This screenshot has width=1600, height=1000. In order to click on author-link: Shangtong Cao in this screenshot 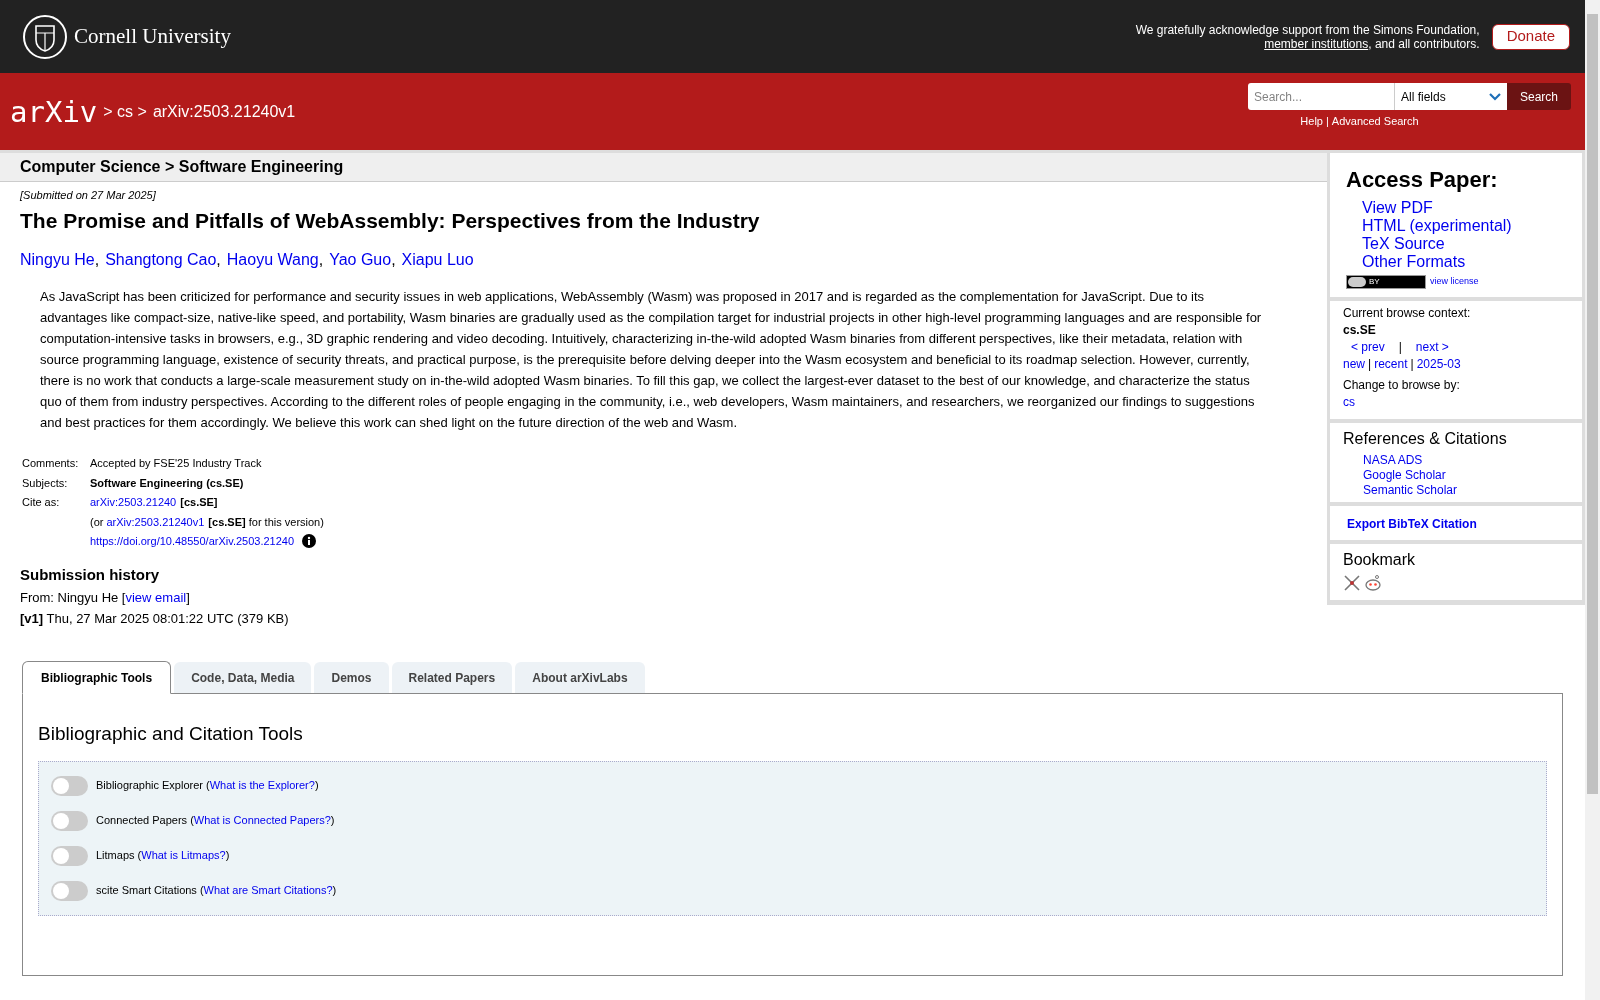, I will do `click(161, 260)`.